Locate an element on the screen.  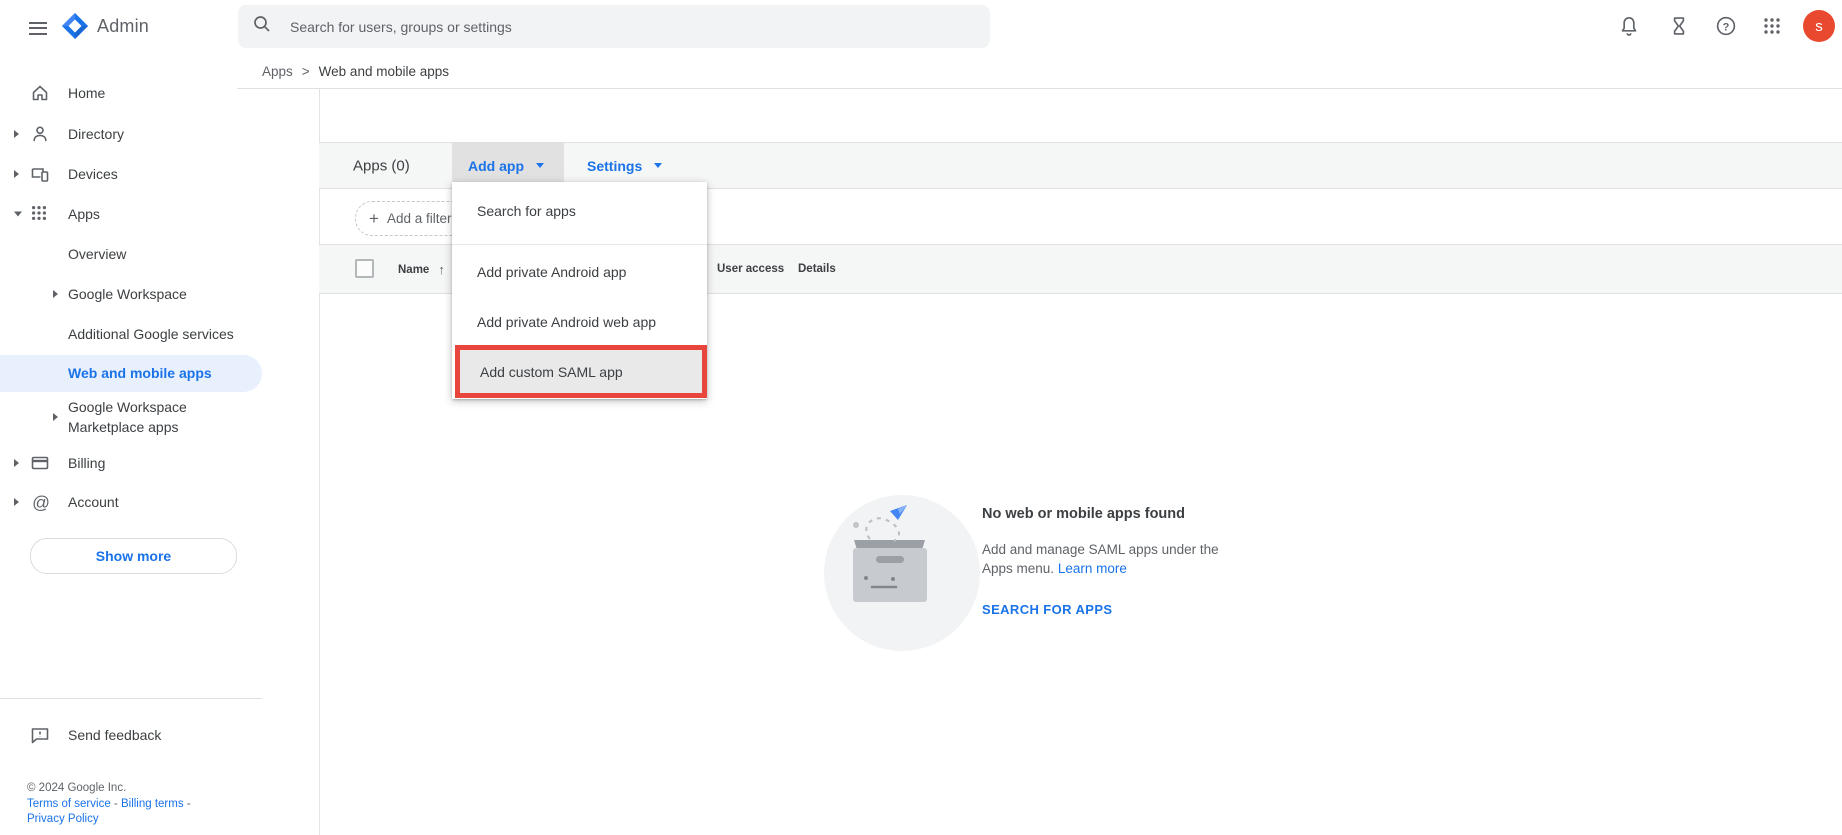
billing-card-icon is located at coordinates (40, 463).